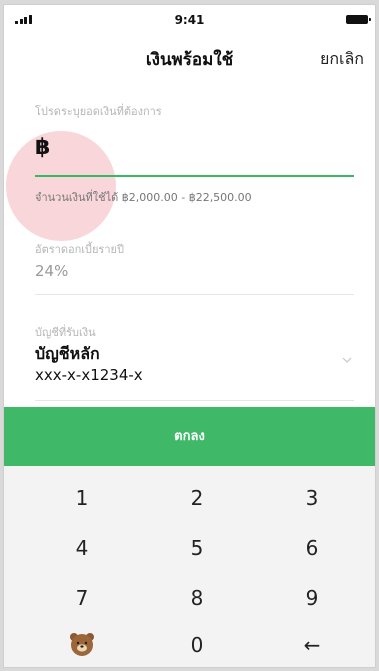 This screenshot has height=671, width=379. What do you see at coordinates (194, 294) in the screenshot?
I see `rate-divider` at bounding box center [194, 294].